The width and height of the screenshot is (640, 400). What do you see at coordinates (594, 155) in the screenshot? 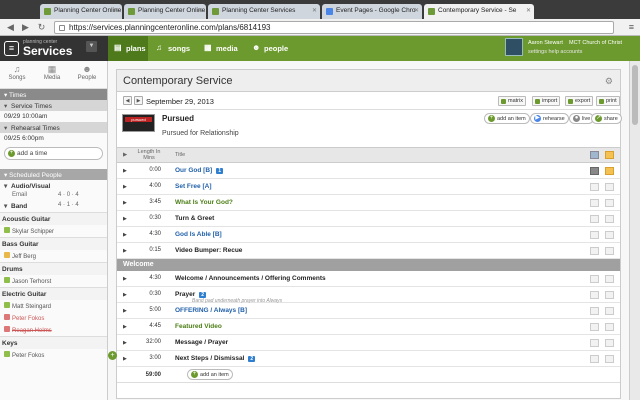
I see `notes-column-icon` at bounding box center [594, 155].